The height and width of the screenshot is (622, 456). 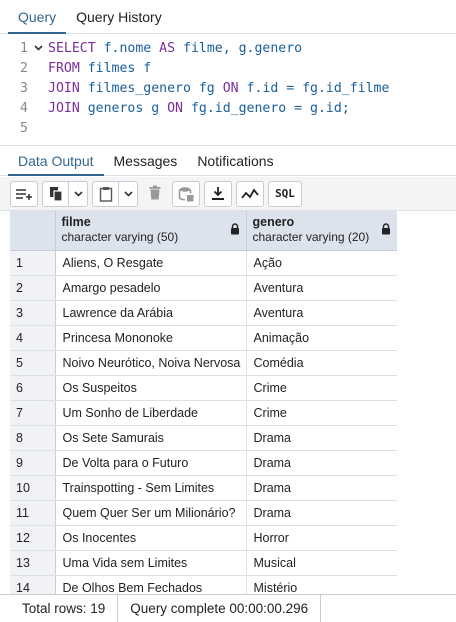 I want to click on total-rows: Total rows: 19, so click(x=59, y=608).